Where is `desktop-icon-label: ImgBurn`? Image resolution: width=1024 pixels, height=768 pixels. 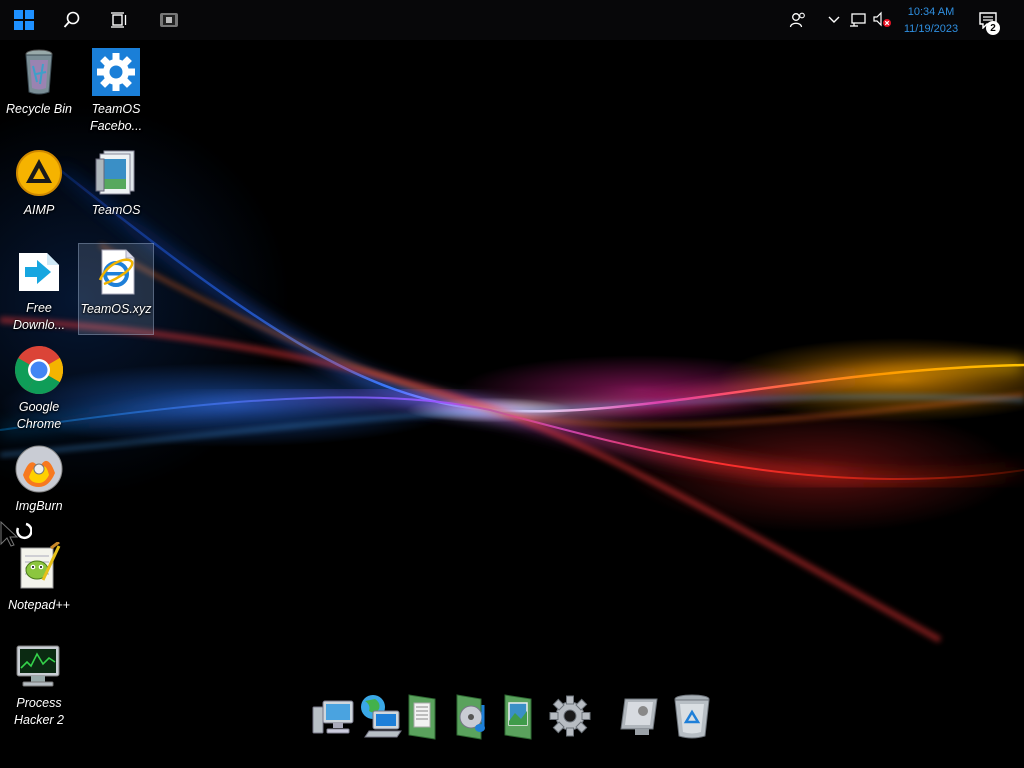 desktop-icon-label: ImgBurn is located at coordinates (39, 506).